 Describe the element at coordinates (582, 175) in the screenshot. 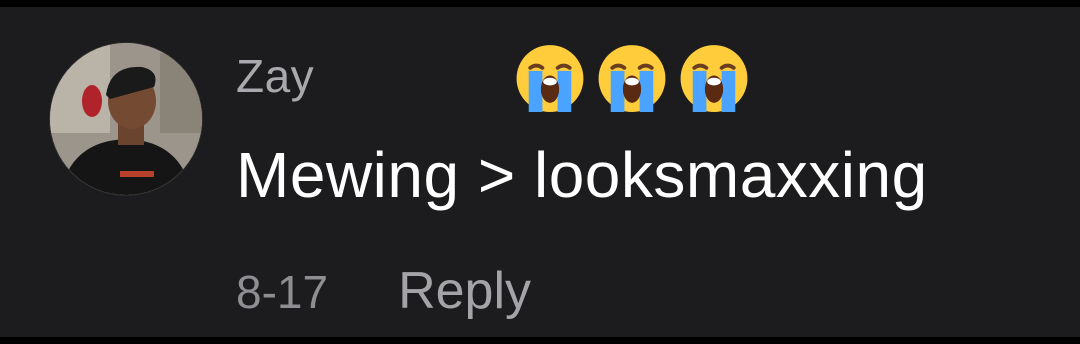

I see `comment-text: Mewing > looksmaxxing` at that location.